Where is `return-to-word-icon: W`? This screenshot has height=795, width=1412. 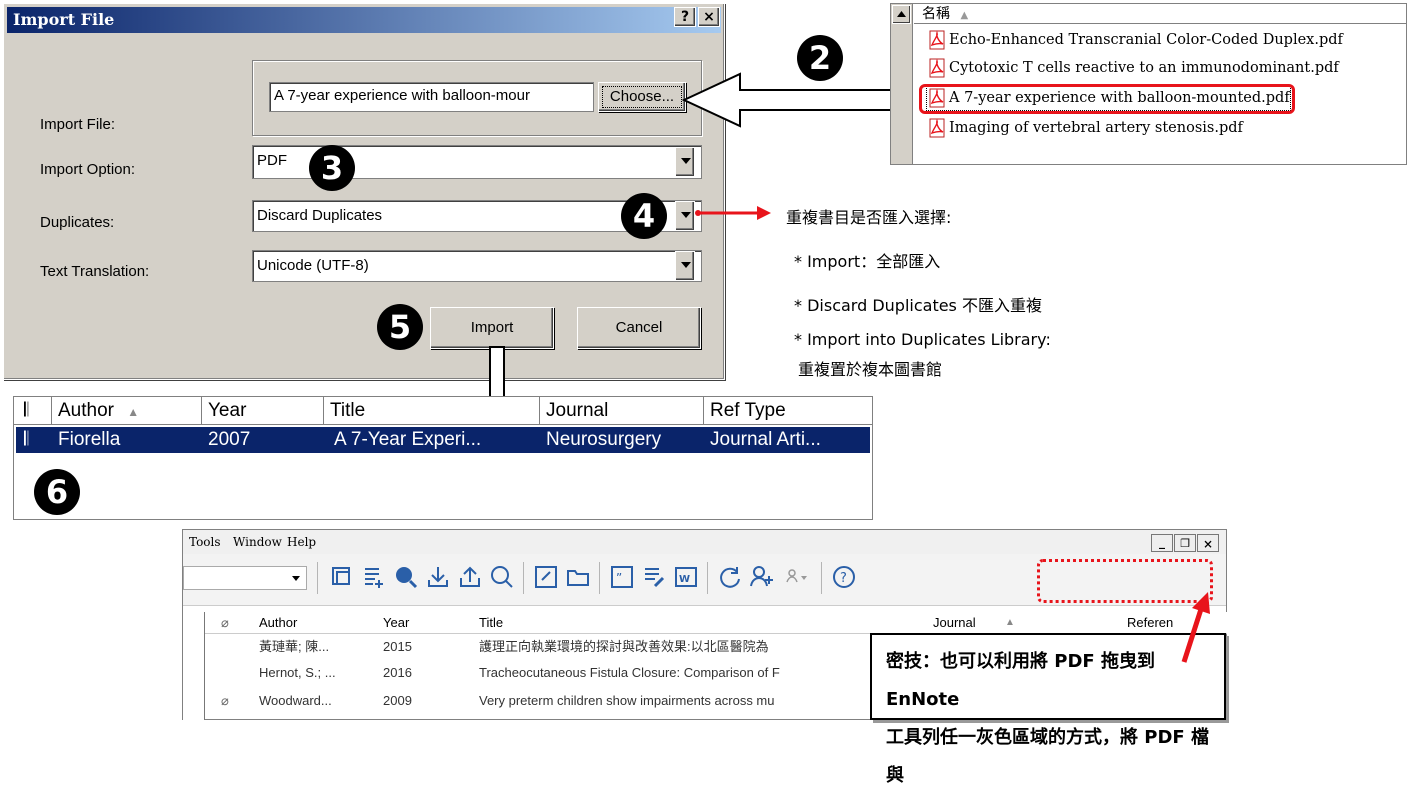
return-to-word-icon: W is located at coordinates (686, 577).